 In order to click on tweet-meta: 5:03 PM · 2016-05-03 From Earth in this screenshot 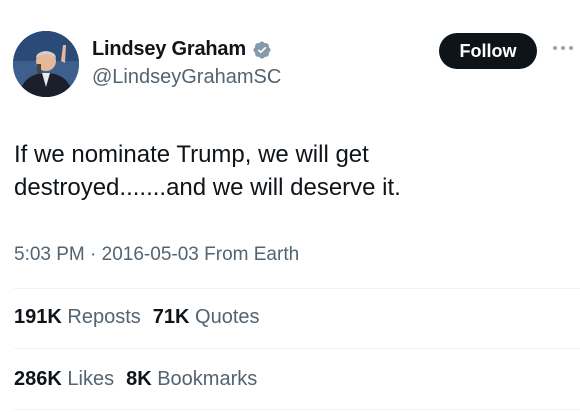, I will do `click(156, 255)`.